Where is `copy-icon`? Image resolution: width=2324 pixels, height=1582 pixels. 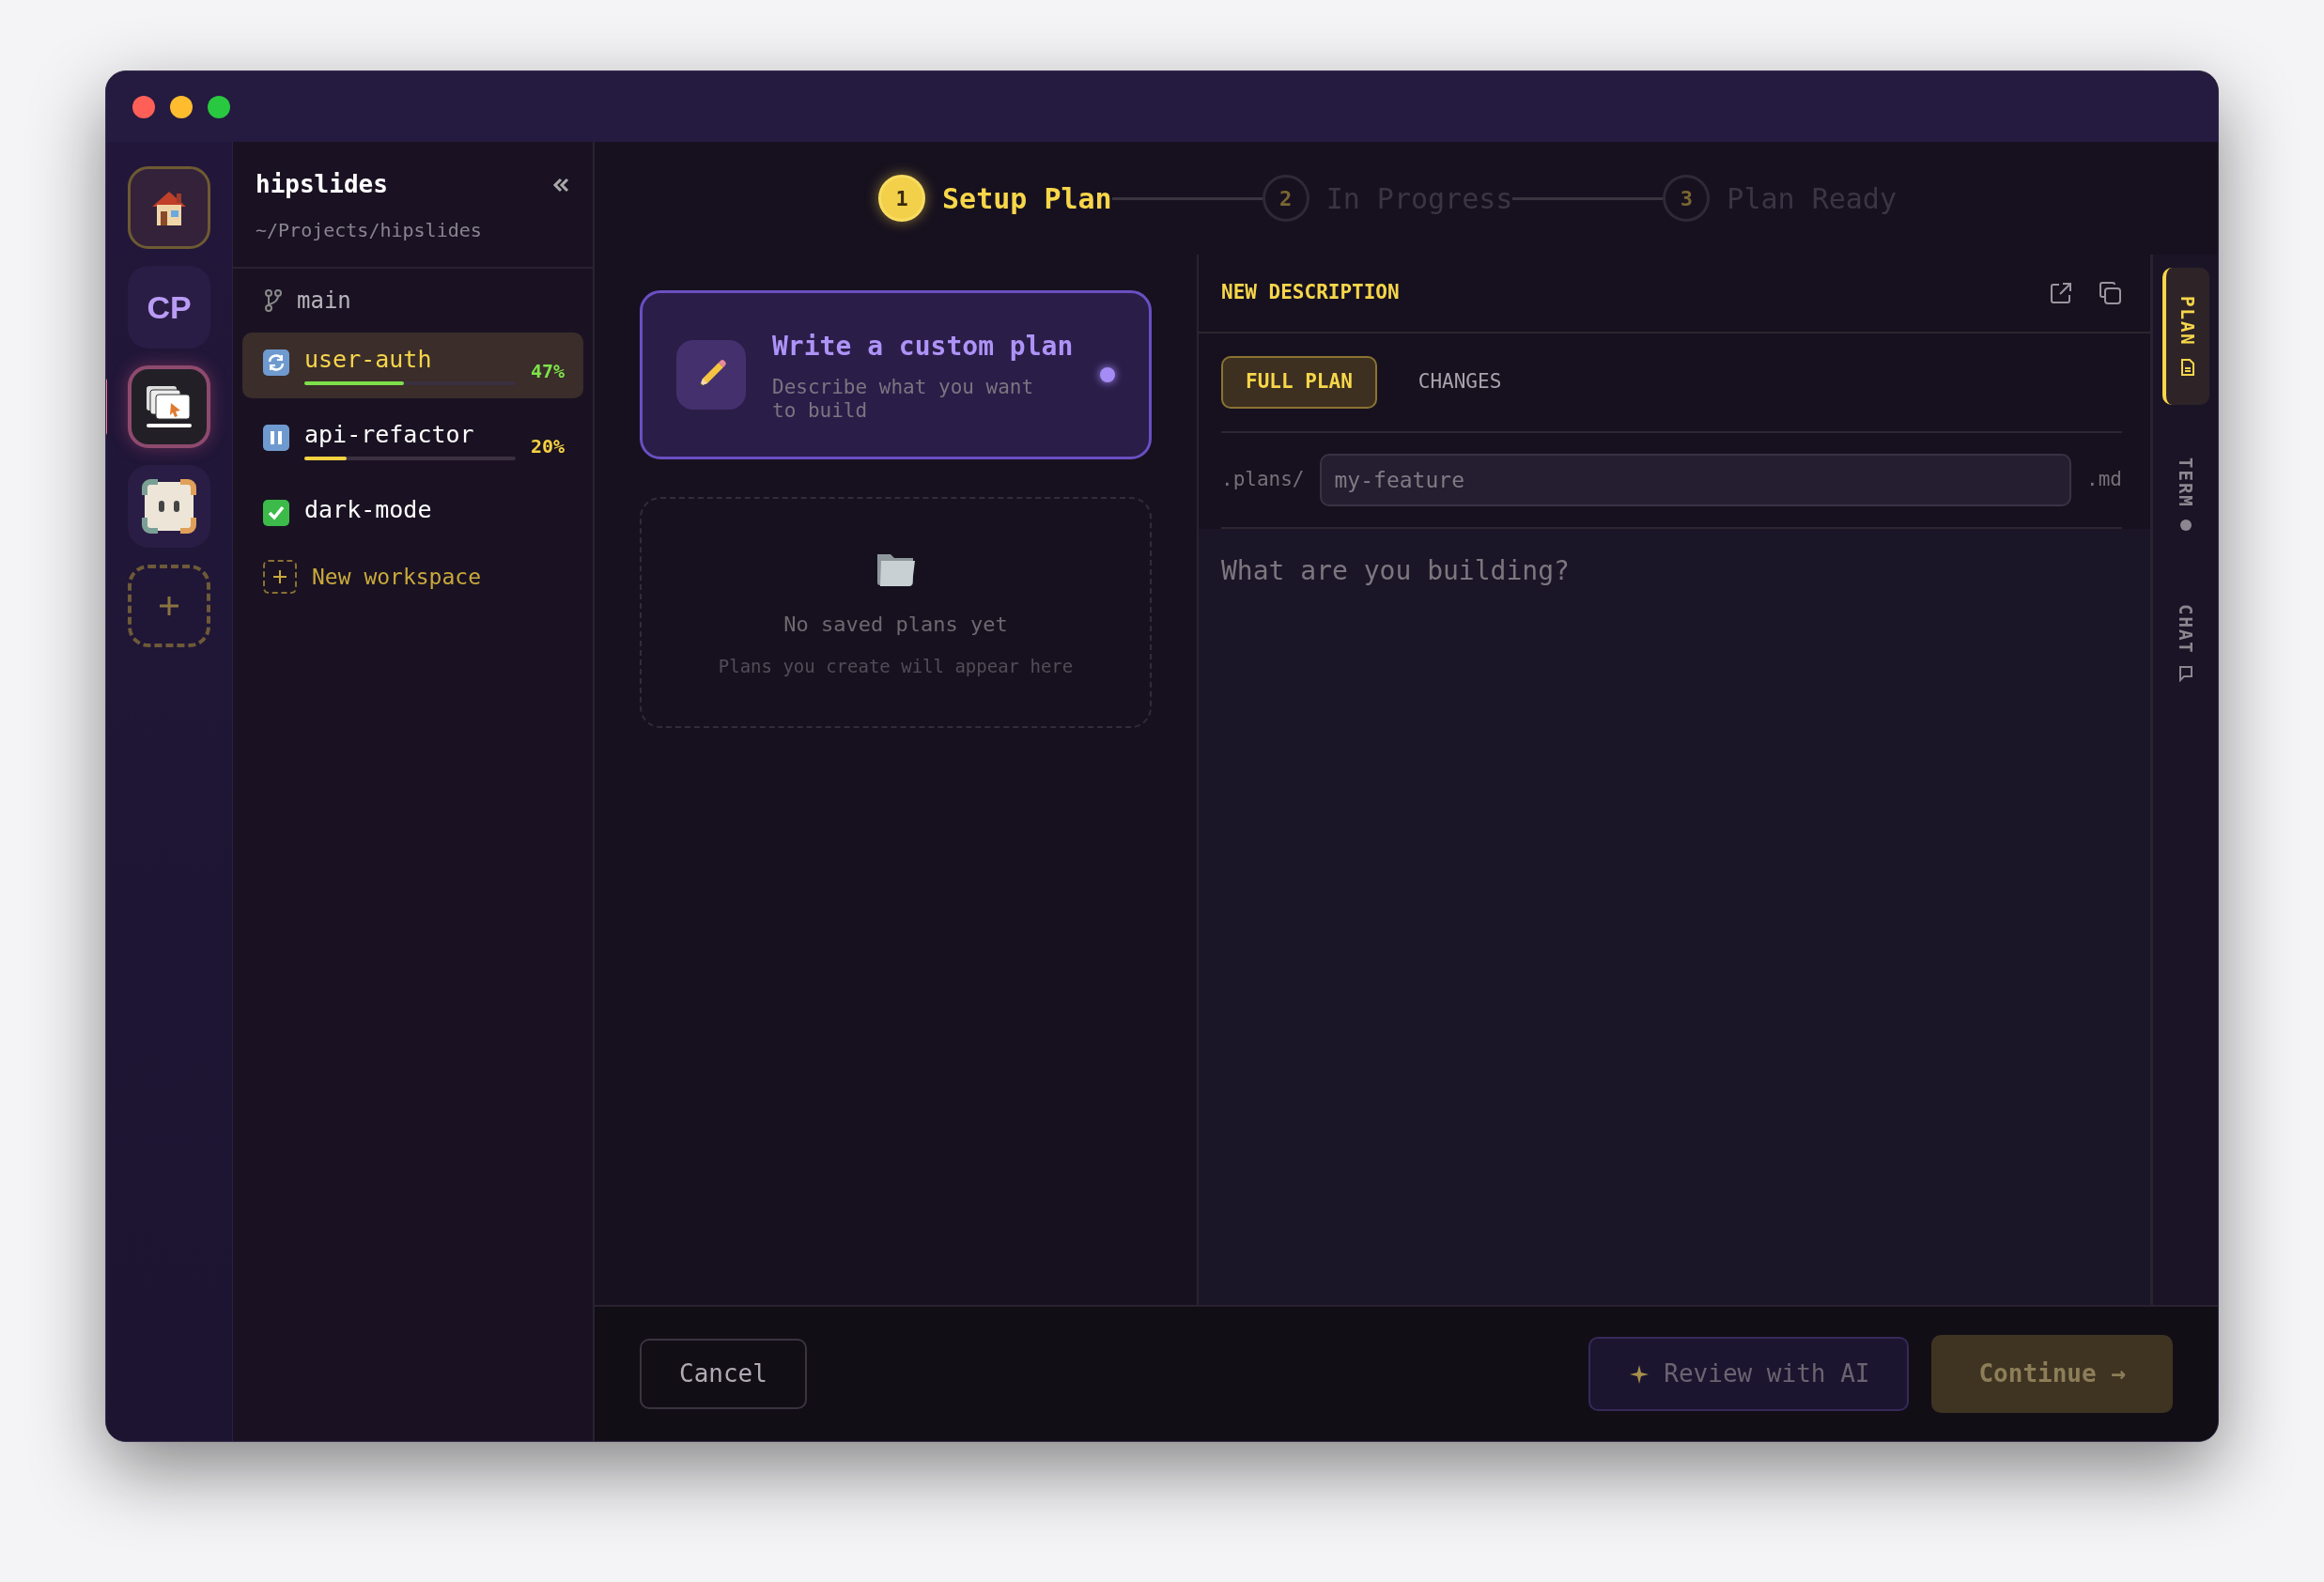
copy-icon is located at coordinates (2110, 293).